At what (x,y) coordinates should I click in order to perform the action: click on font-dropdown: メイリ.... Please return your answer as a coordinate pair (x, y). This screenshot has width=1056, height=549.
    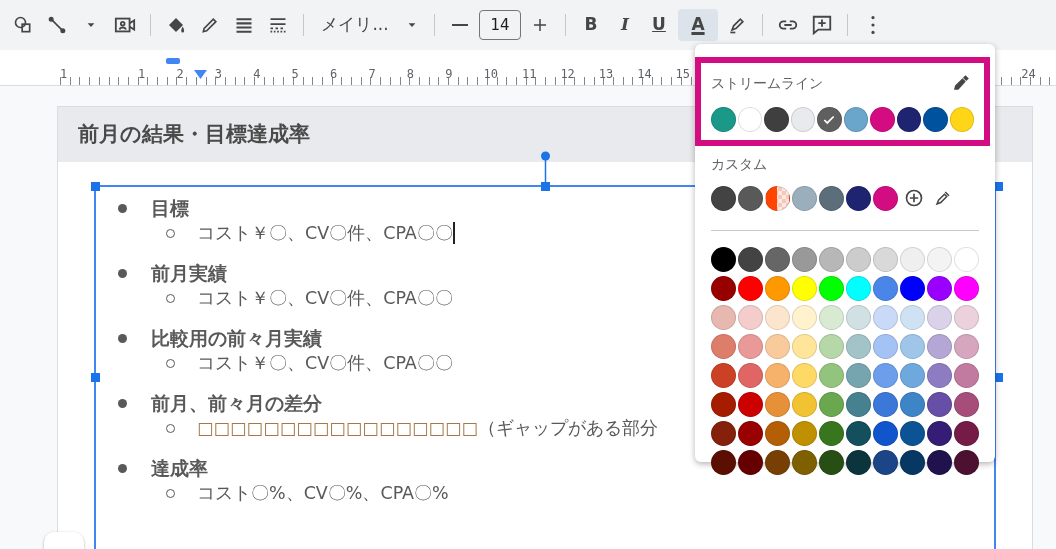
    Looking at the image, I should click on (369, 25).